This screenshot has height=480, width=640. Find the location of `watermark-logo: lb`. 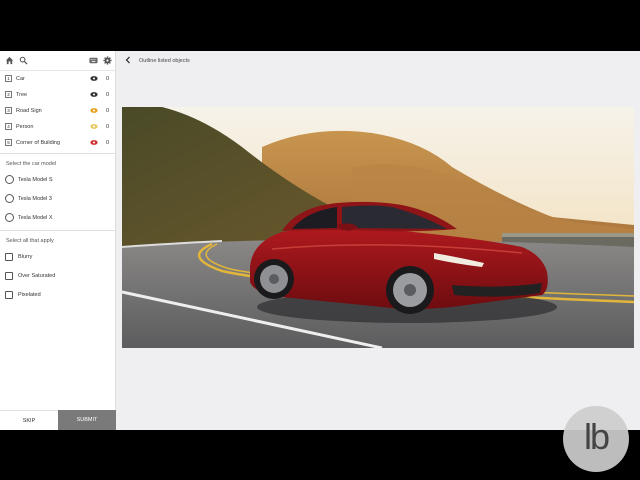

watermark-logo: lb is located at coordinates (596, 439).